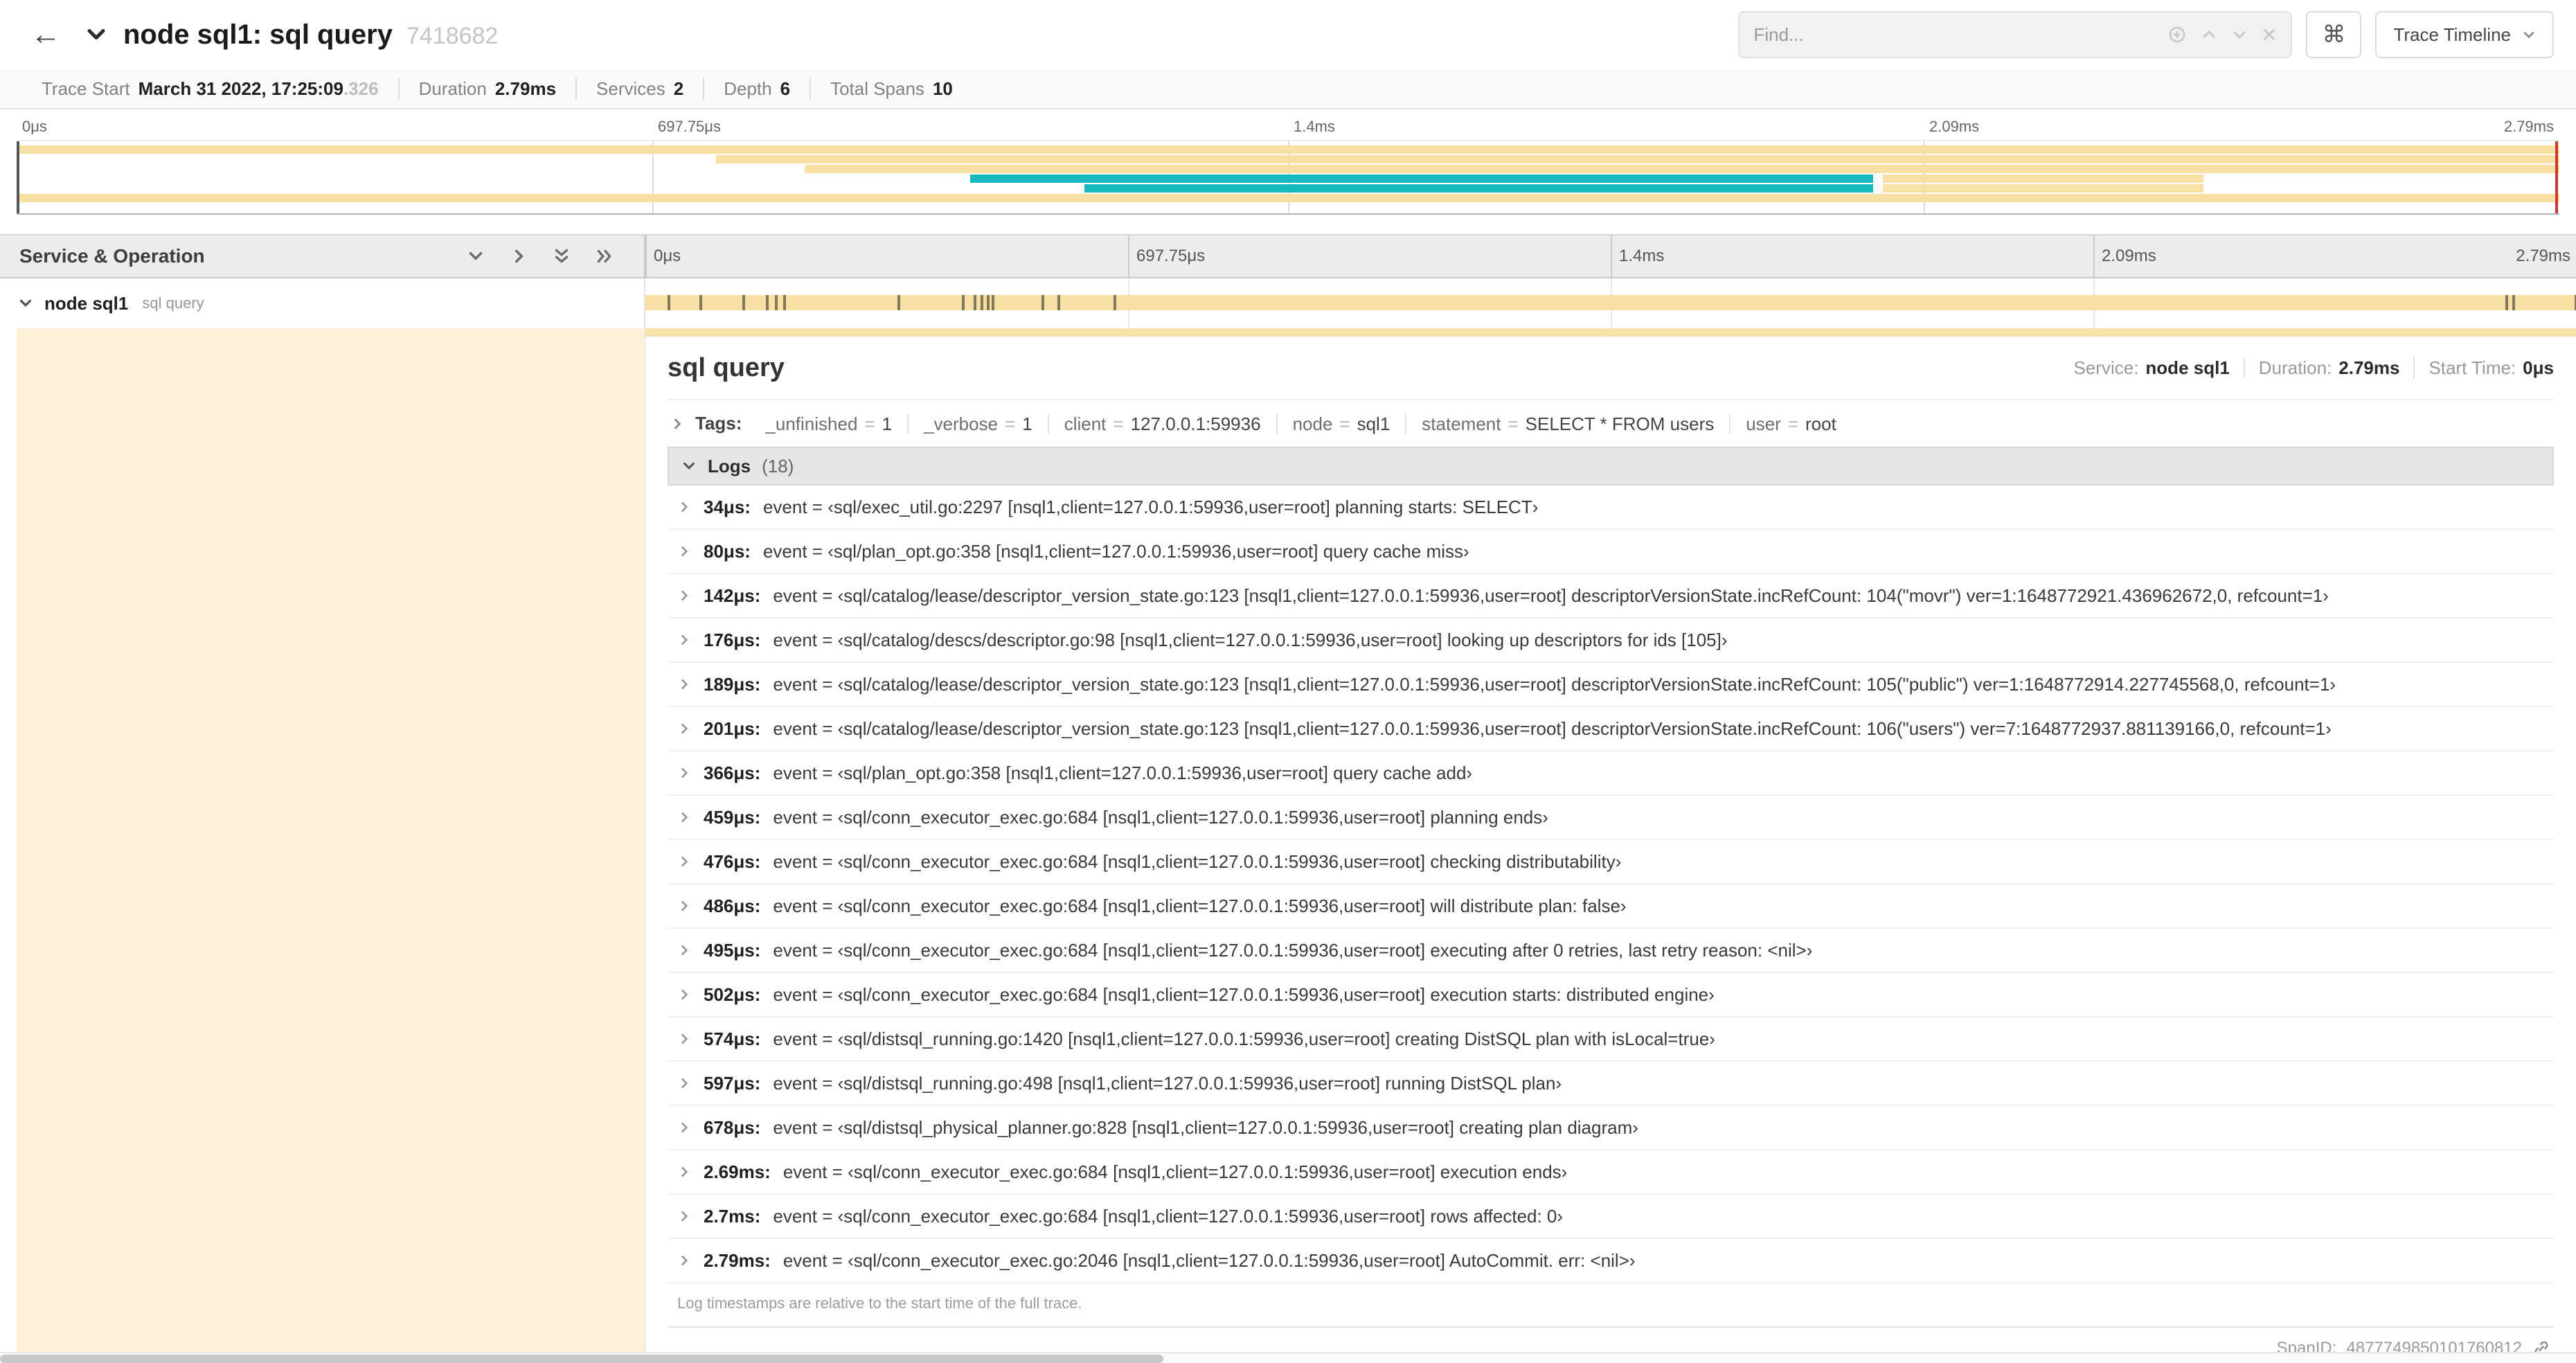 The width and height of the screenshot is (2576, 1363). Describe the element at coordinates (2541, 1346) in the screenshot. I see `deep-link-icon` at that location.